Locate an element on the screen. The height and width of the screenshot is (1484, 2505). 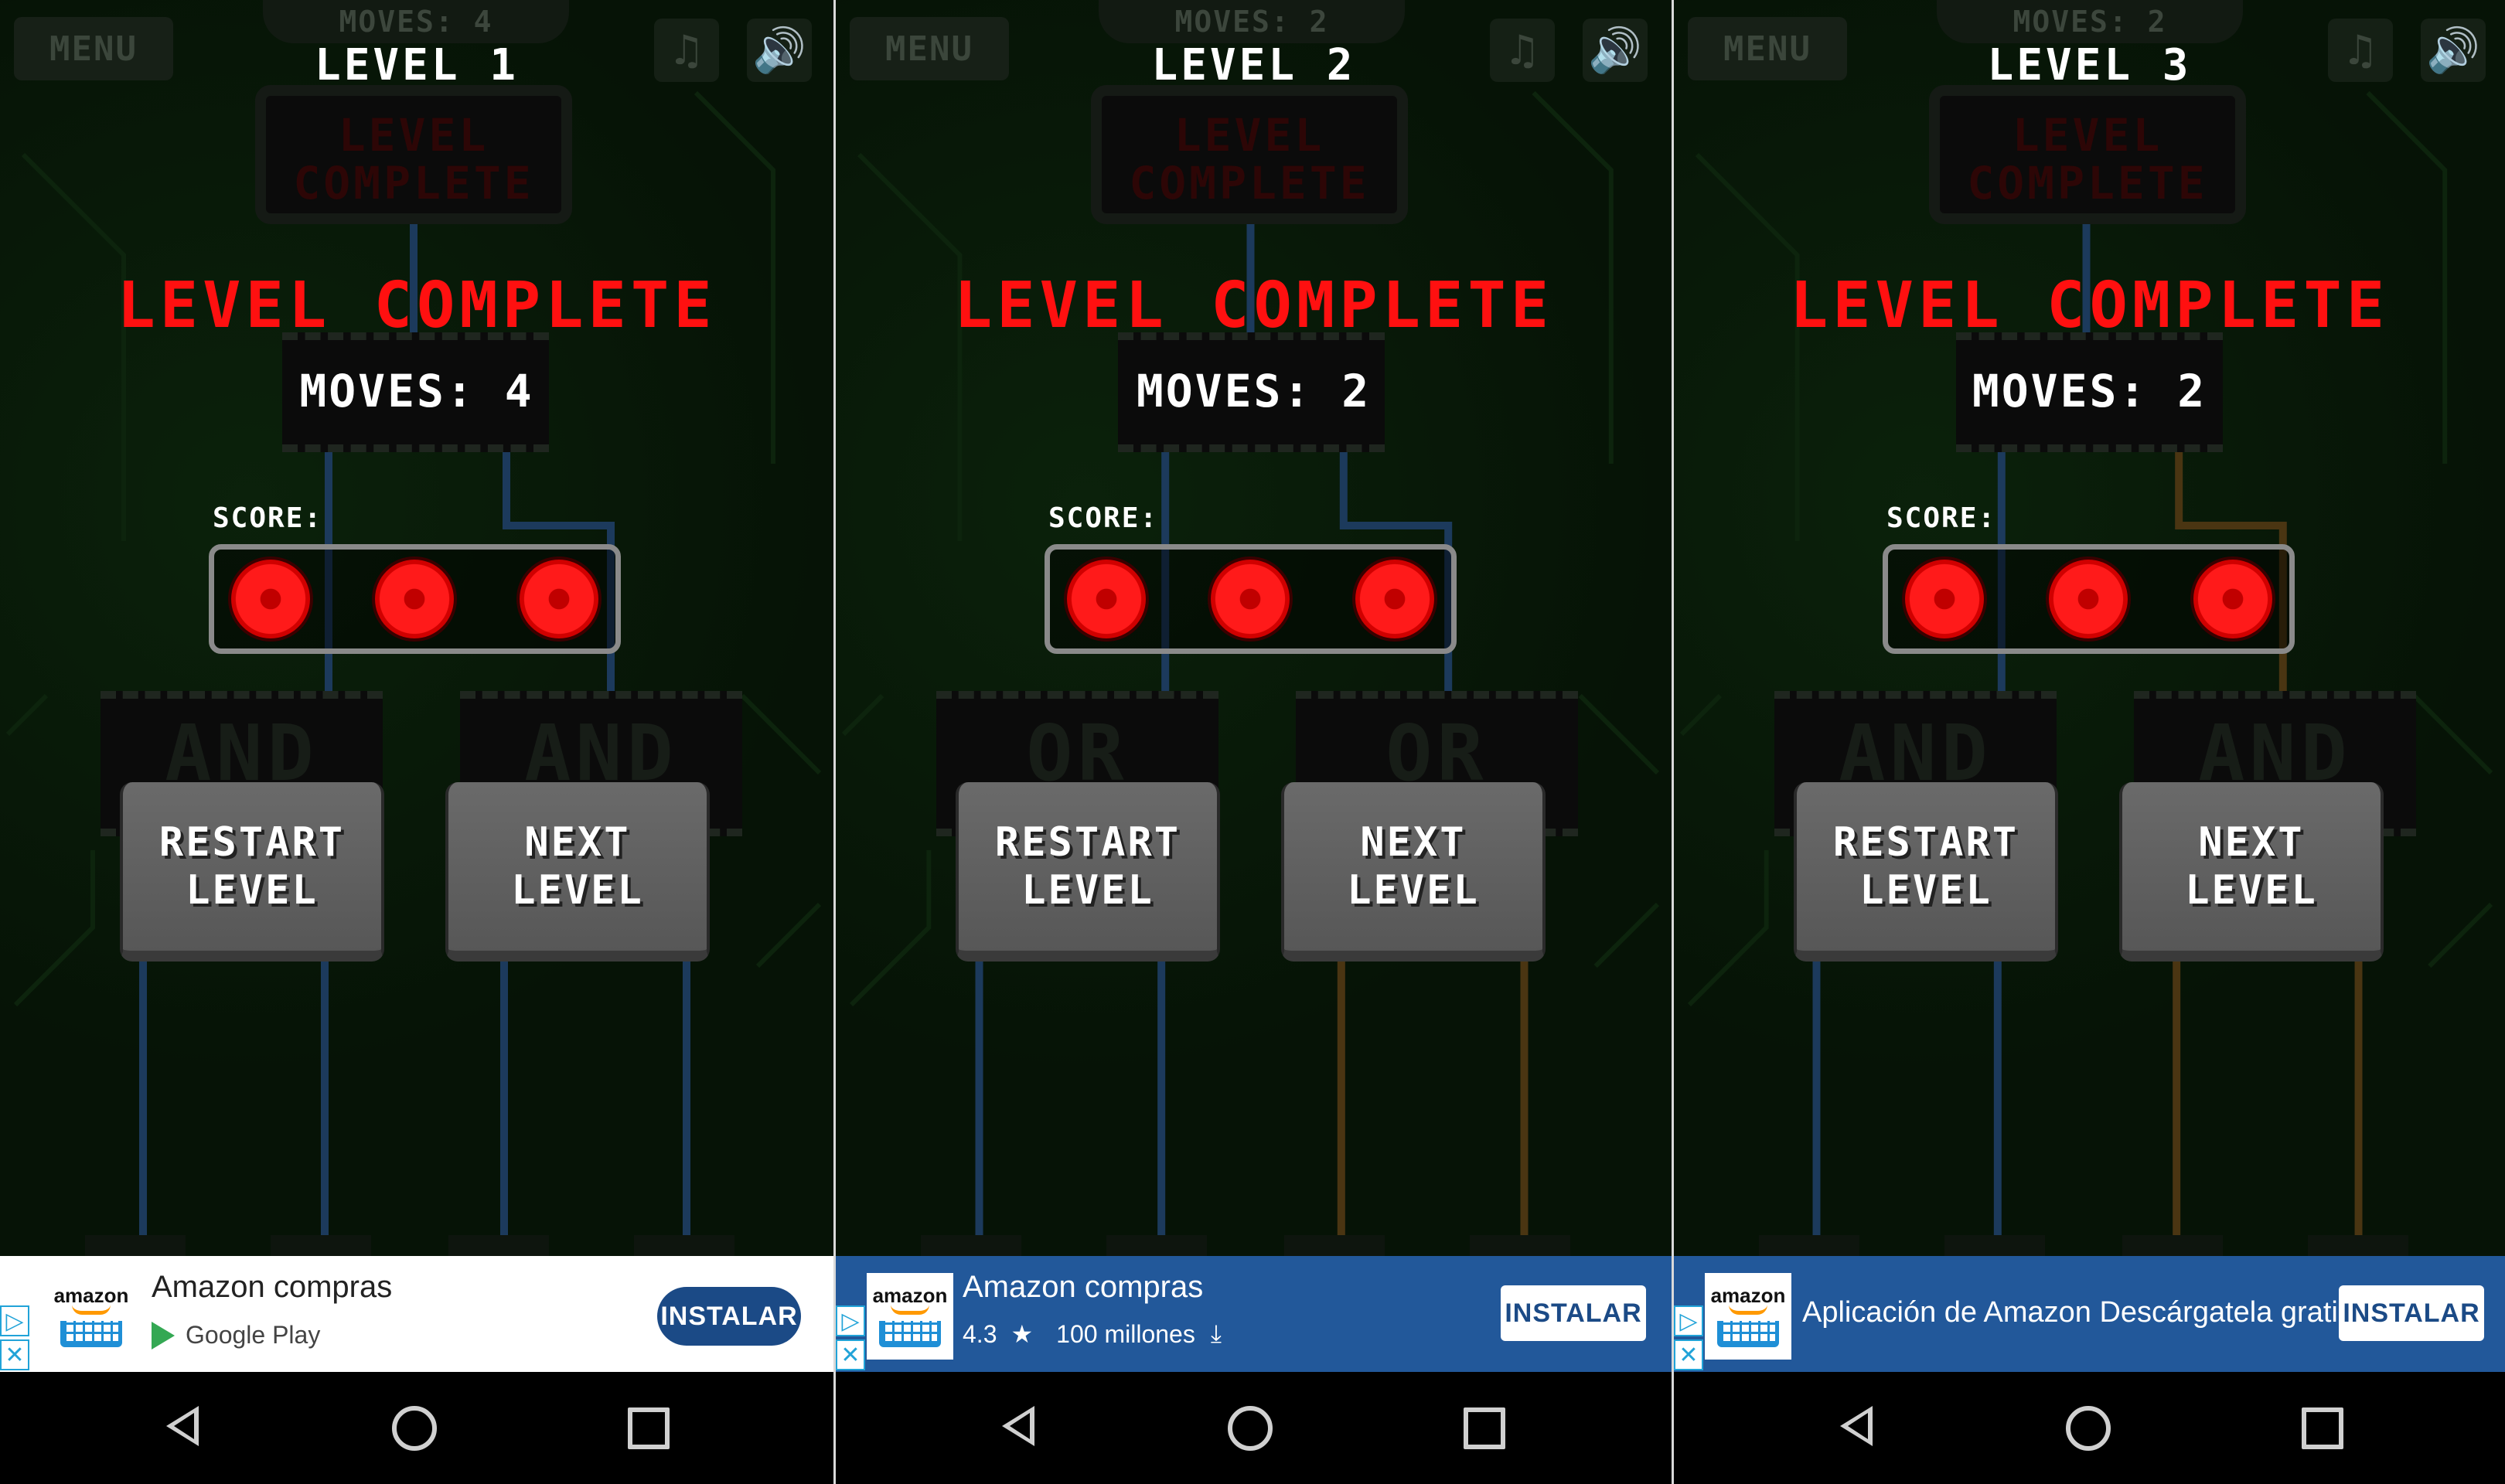
google-play-badge: Google Play is located at coordinates (236, 1335).